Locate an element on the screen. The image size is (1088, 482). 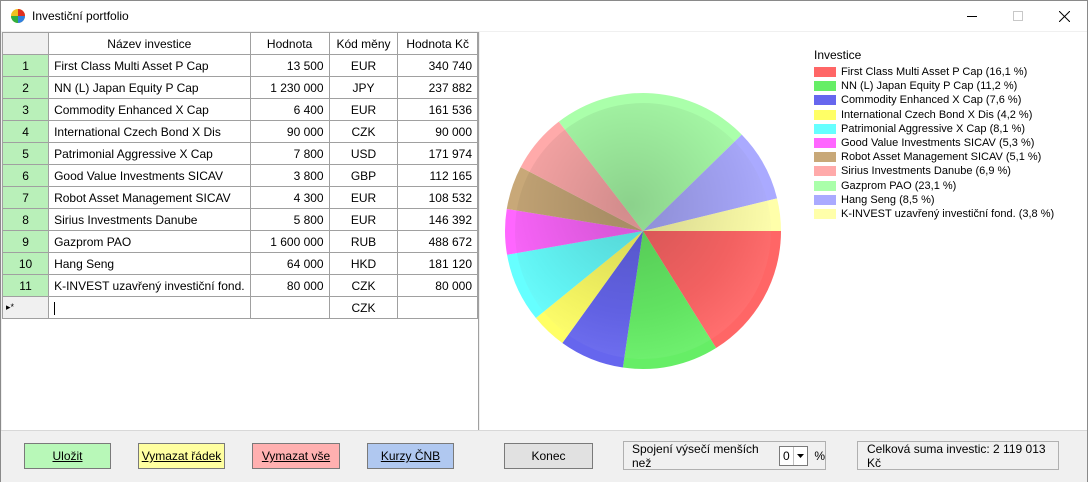
new-row: ▸* CZK is located at coordinates (239, 307).